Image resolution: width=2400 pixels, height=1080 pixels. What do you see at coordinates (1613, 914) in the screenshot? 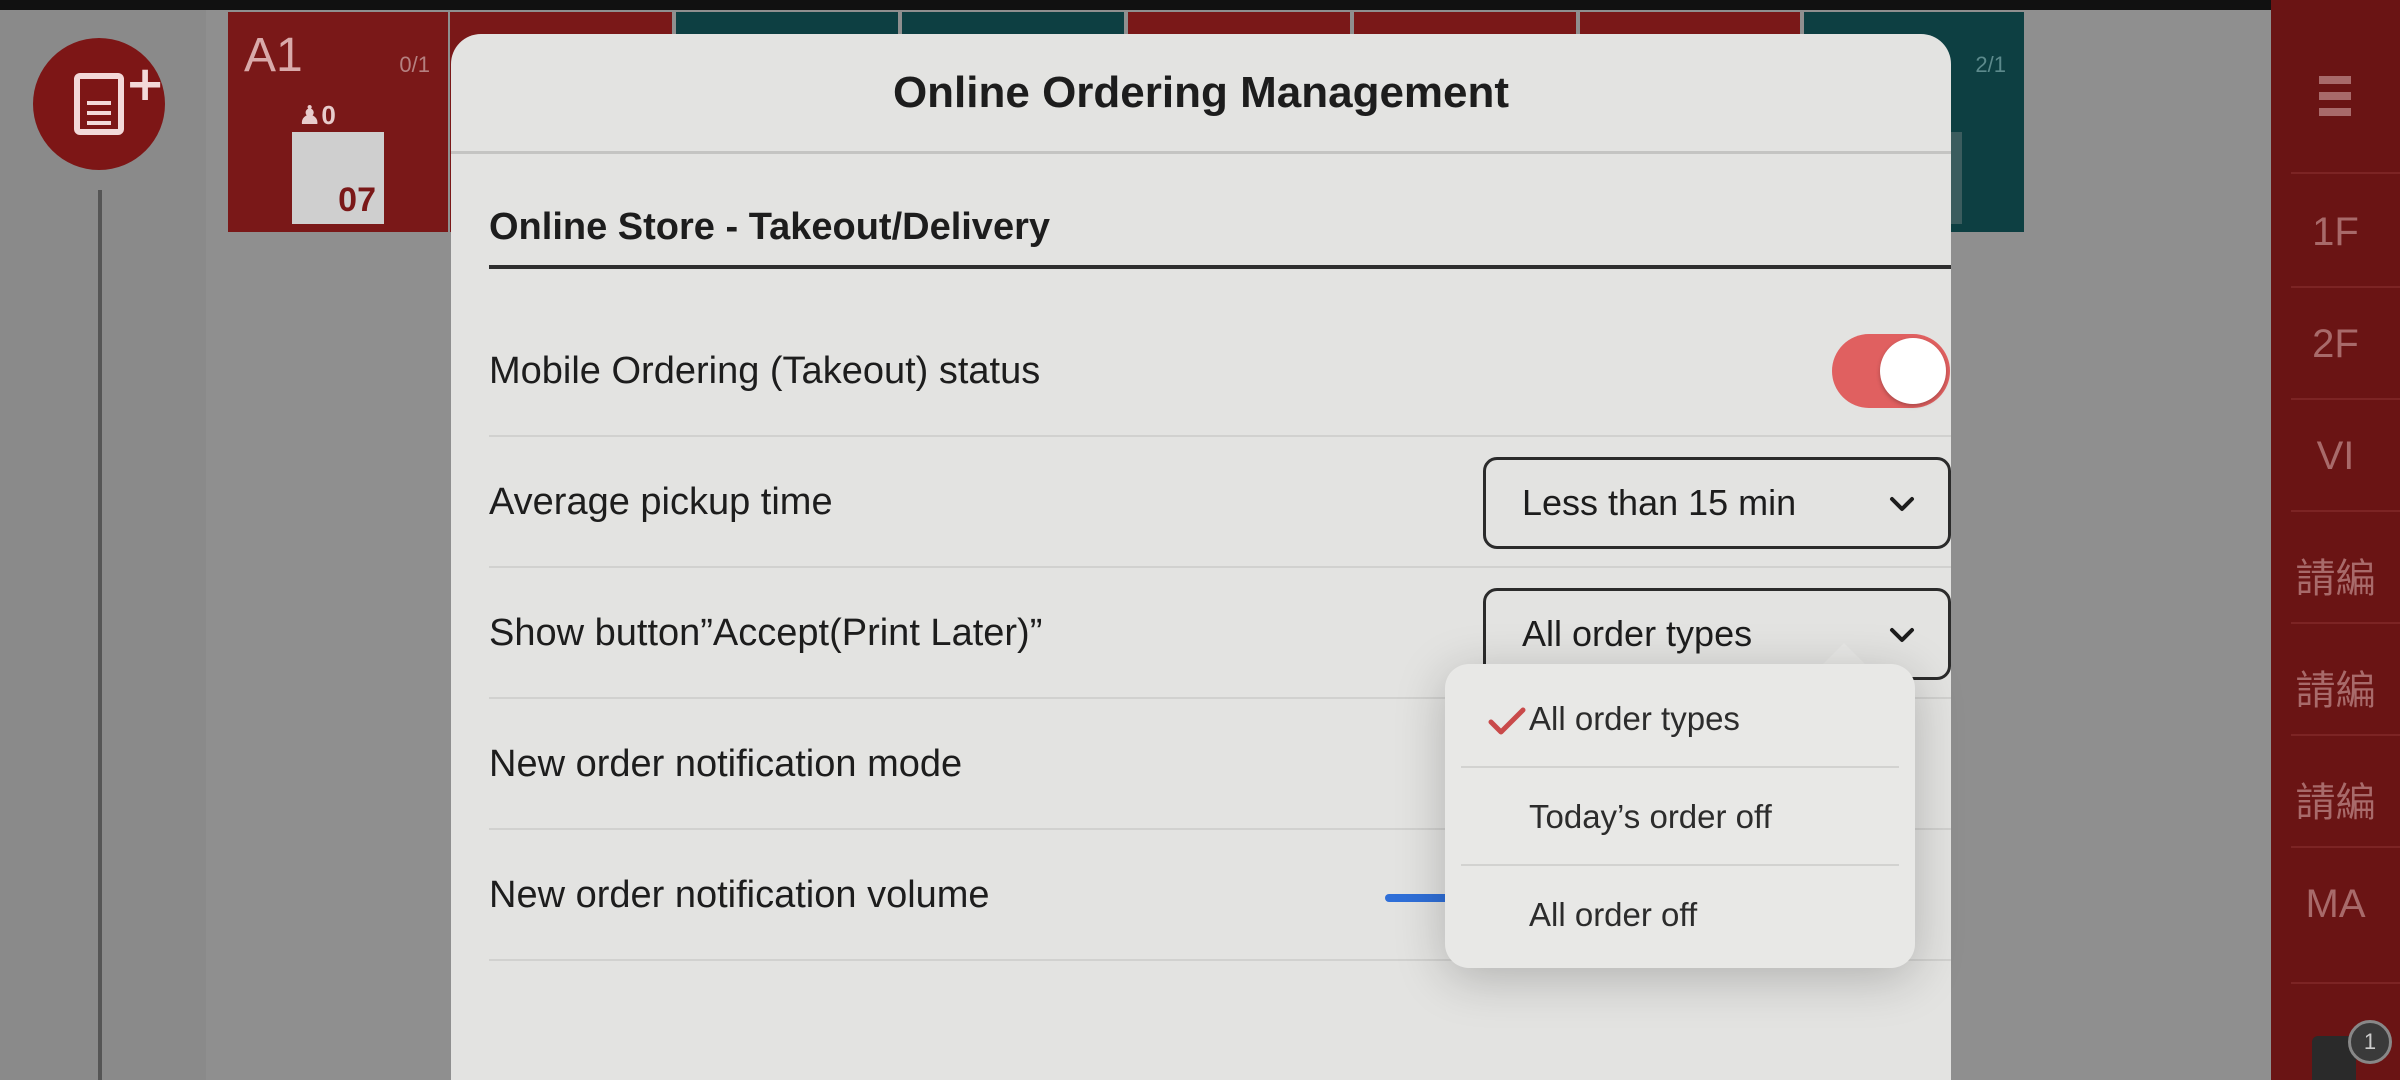
I see `popover-option-label: All order off` at bounding box center [1613, 914].